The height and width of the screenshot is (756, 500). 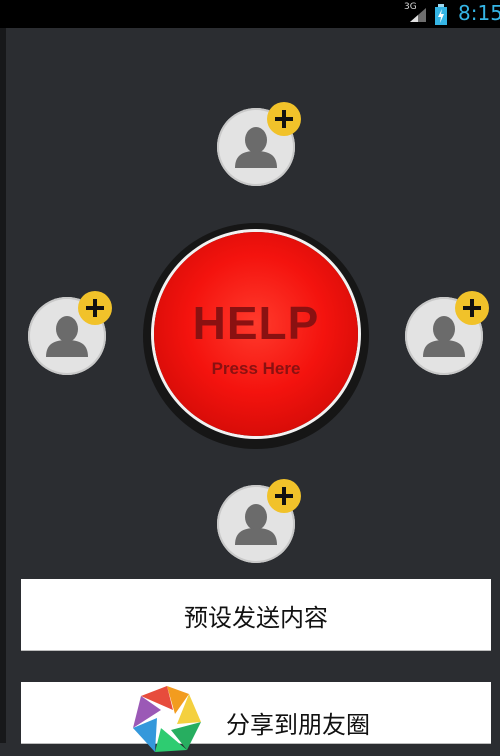 I want to click on left-edge-shadow, so click(x=3, y=385).